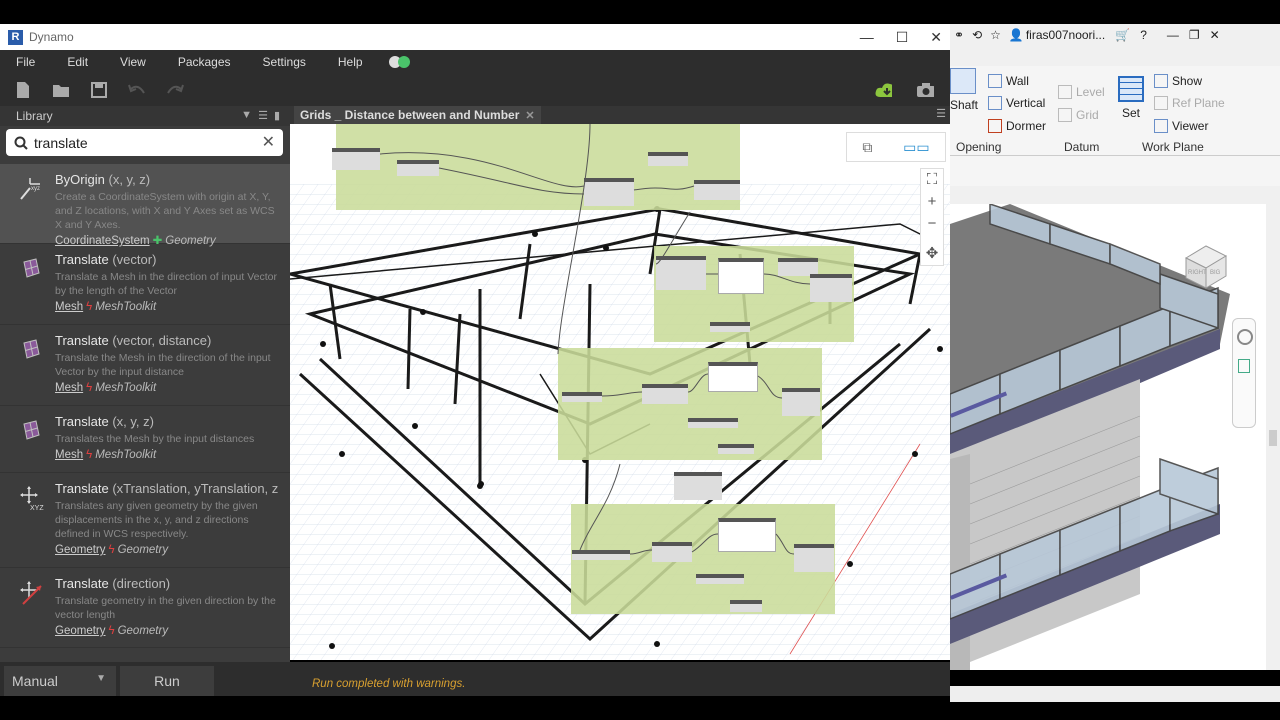  Describe the element at coordinates (941, 113) in the screenshot. I see `tab-menu-icon: ☰` at that location.